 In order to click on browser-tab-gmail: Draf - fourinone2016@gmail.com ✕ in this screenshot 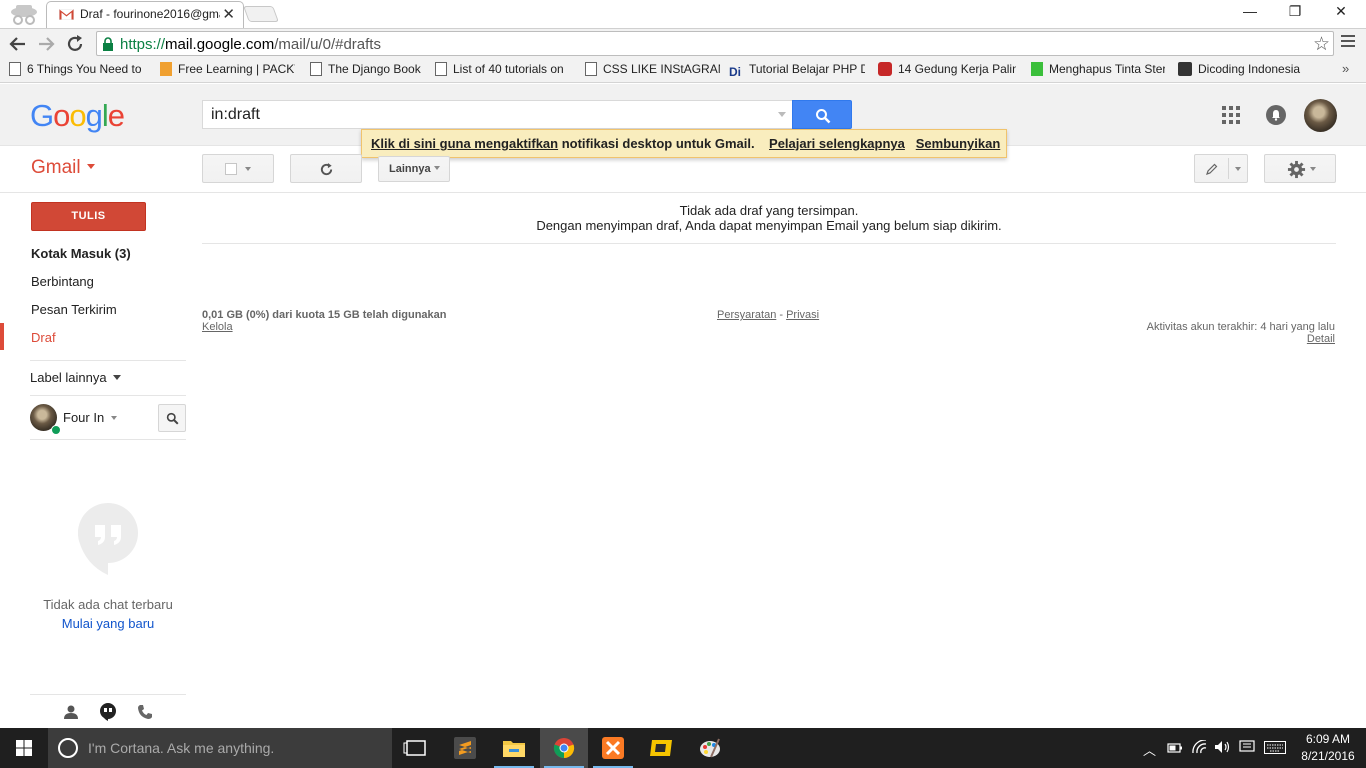, I will do `click(145, 14)`.